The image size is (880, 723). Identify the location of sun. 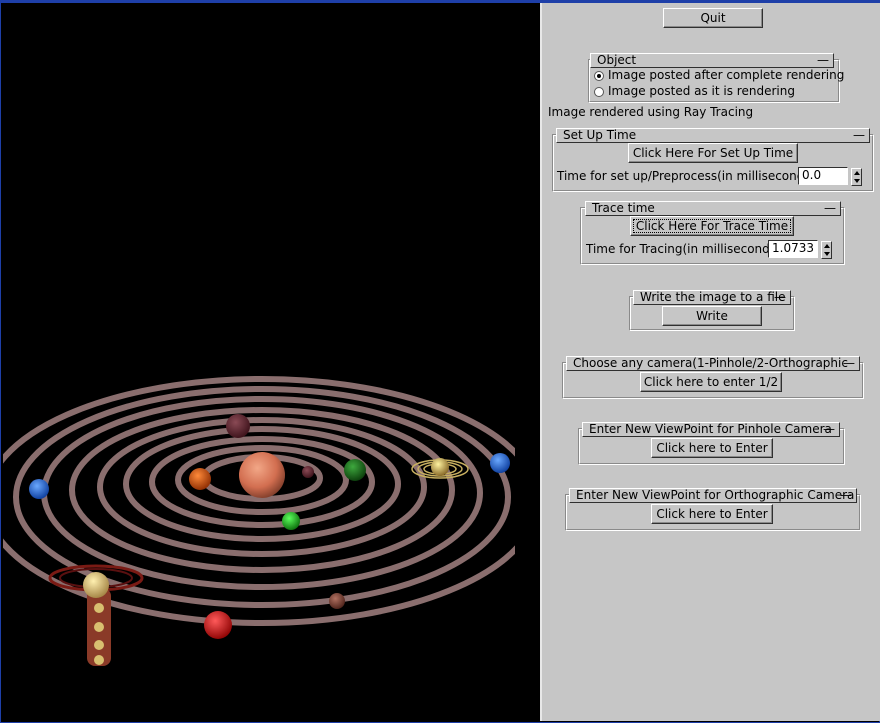
(262, 475).